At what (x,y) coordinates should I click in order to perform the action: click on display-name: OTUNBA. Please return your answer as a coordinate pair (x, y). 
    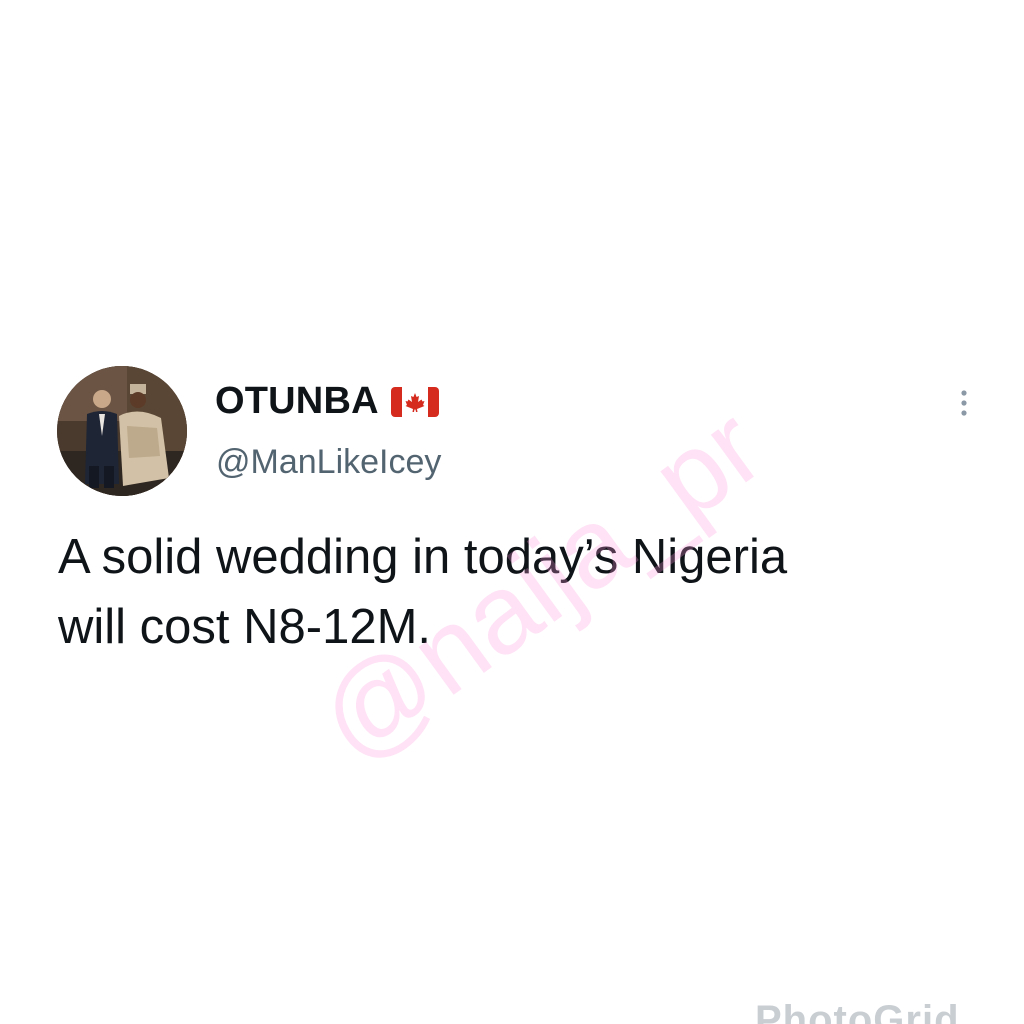
    Looking at the image, I should click on (327, 401).